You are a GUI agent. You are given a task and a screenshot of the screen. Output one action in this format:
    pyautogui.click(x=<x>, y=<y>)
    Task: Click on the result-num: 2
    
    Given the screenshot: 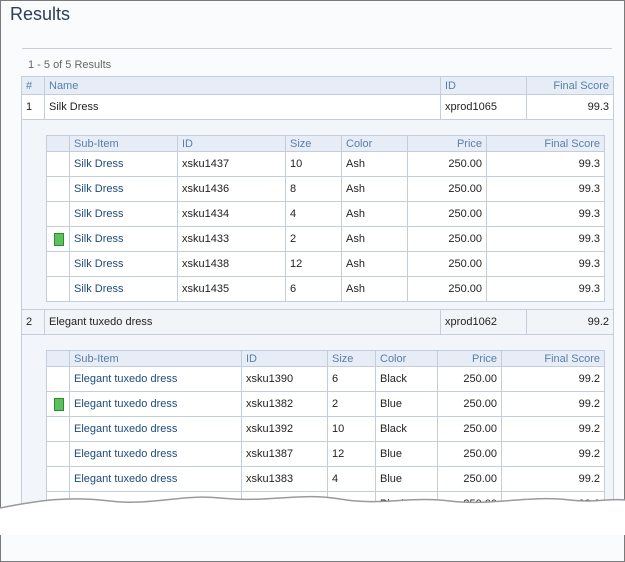 What is the action you would take?
    pyautogui.click(x=33, y=322)
    